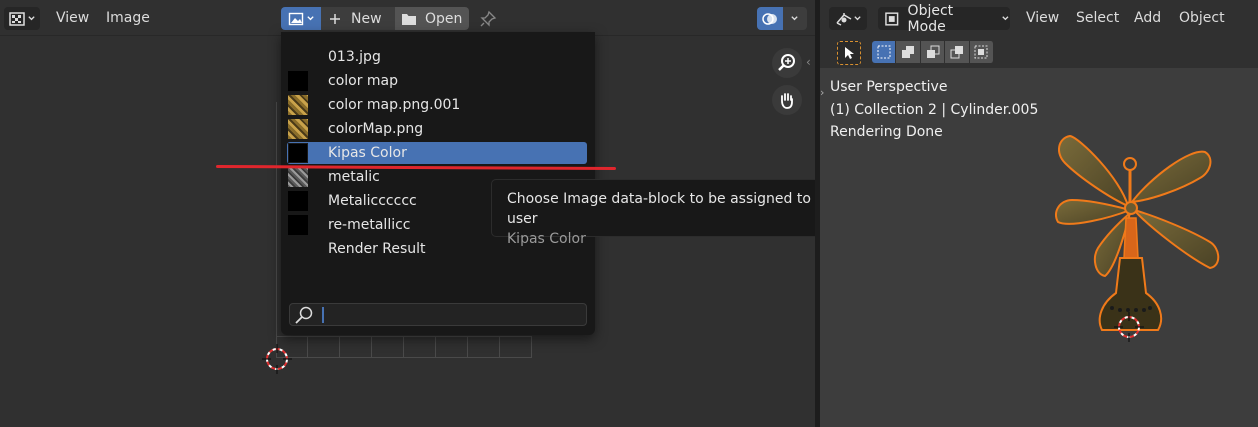 The height and width of the screenshot is (427, 1258). Describe the element at coordinates (438, 314) in the screenshot. I see `dropdown-search-field` at that location.